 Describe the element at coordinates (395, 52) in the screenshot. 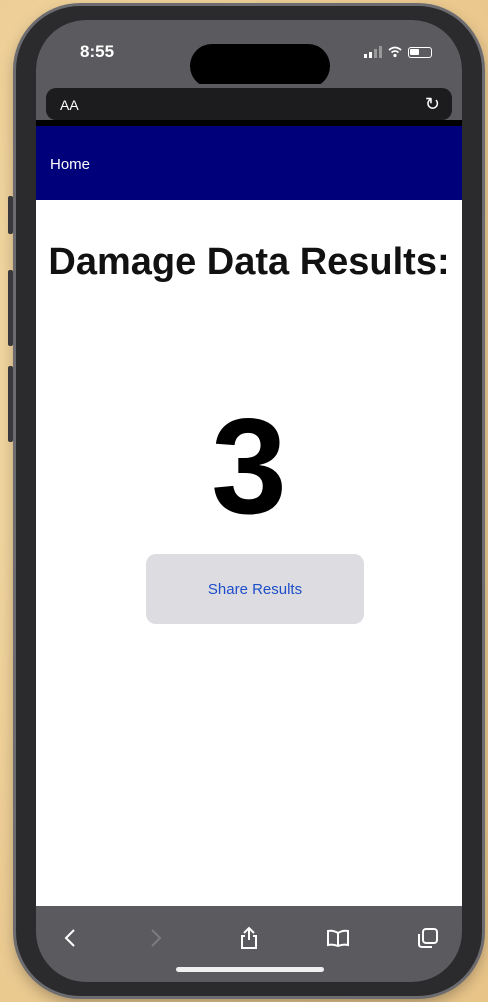

I see `wifi-icon` at that location.